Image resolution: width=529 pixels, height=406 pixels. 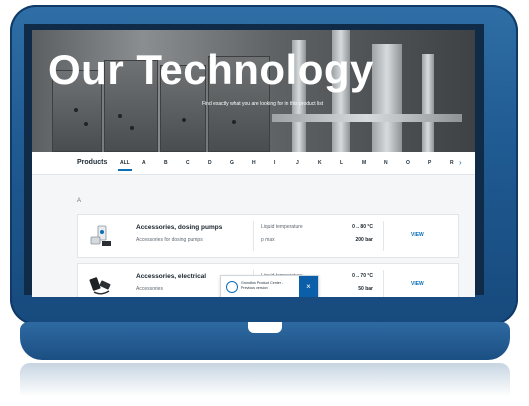 What do you see at coordinates (153, 163) in the screenshot?
I see `letter-filter: A` at bounding box center [153, 163].